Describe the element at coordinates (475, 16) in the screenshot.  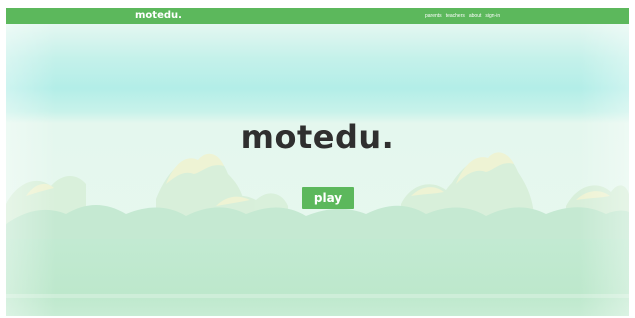
I see `nav-link-about: about` at that location.